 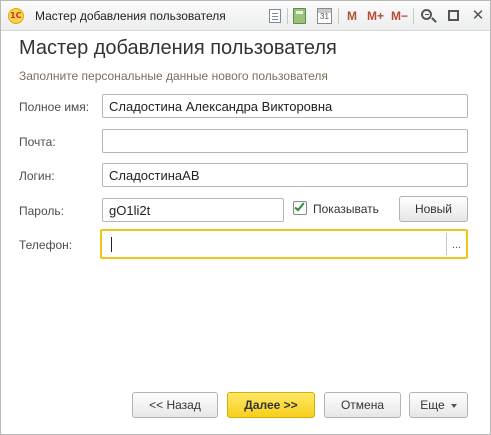 What do you see at coordinates (54, 107) in the screenshot?
I see `full-name-label: Полное имя:` at bounding box center [54, 107].